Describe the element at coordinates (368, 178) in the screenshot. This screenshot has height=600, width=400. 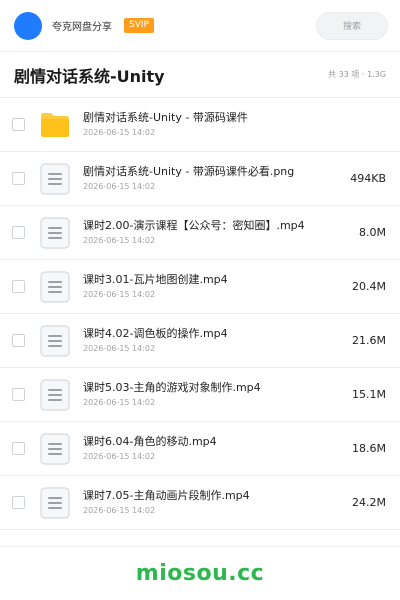
I see `file-size: 494KB` at that location.